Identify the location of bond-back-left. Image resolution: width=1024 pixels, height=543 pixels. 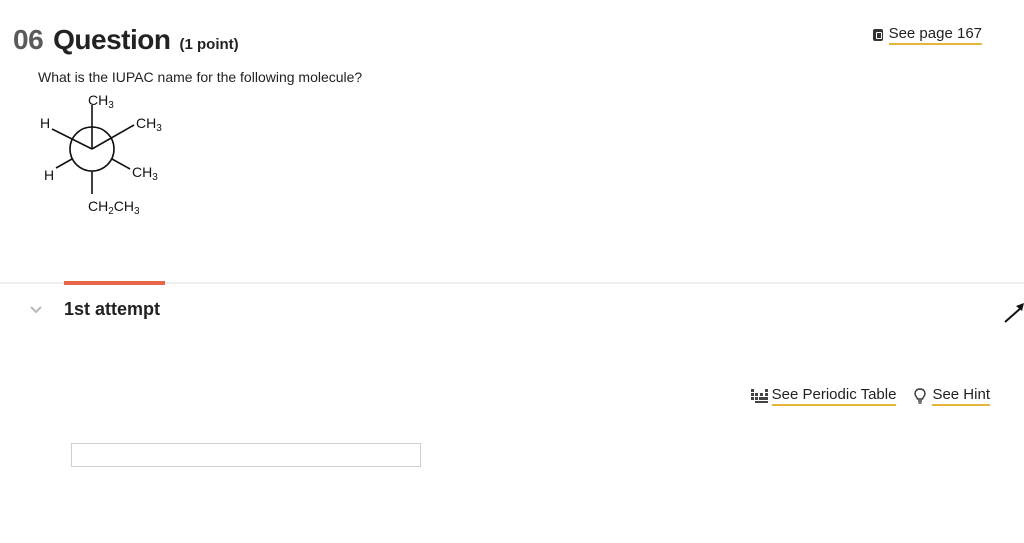
(64, 163).